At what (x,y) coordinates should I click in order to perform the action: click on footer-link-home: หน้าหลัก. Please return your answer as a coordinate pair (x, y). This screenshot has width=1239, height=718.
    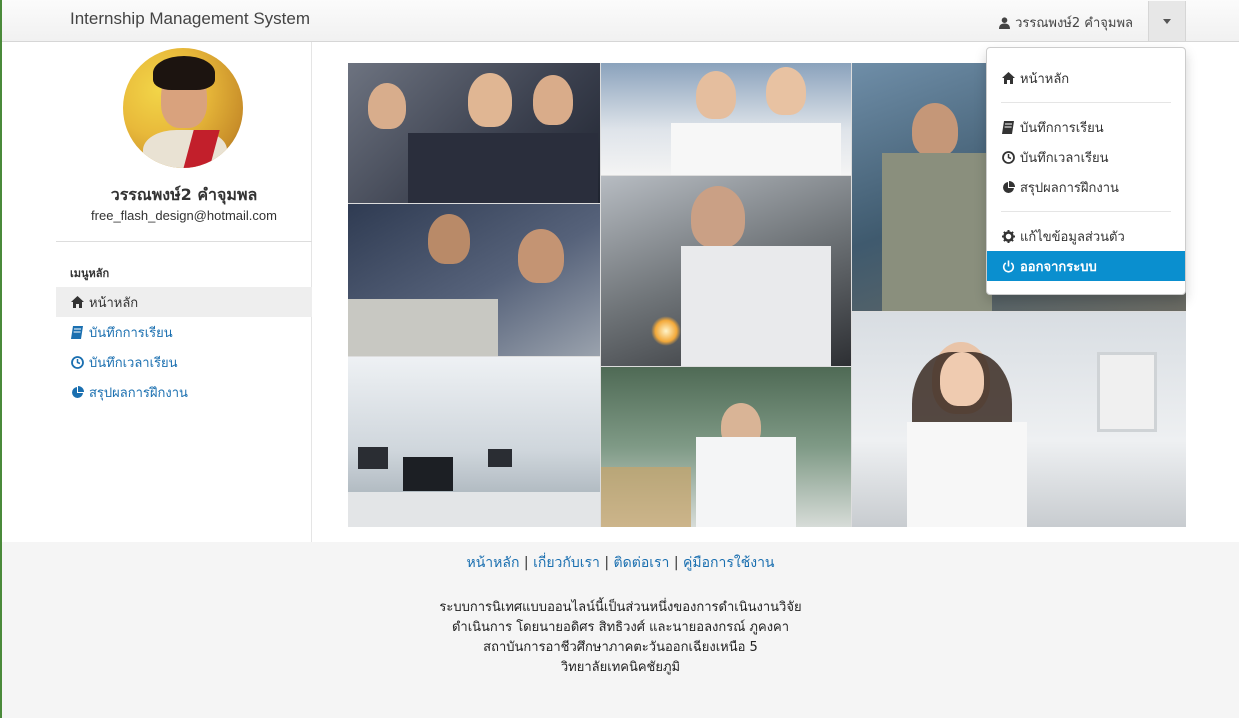
    Looking at the image, I should click on (492, 563).